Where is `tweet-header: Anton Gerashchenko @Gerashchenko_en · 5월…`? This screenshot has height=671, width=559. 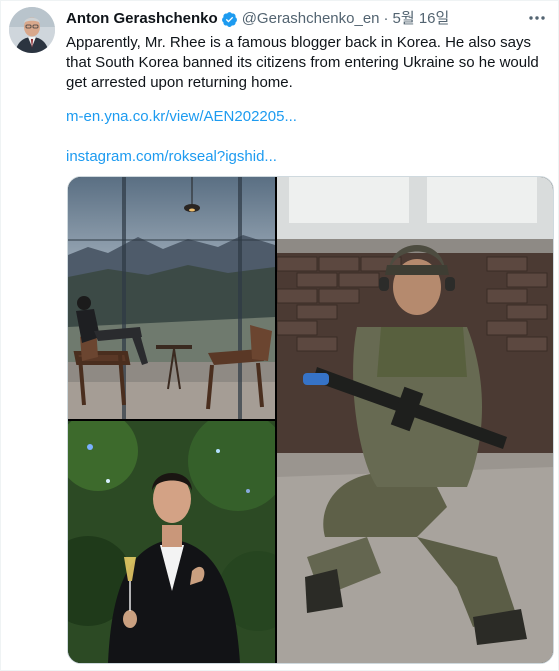
tweet-header: Anton Gerashchenko @Gerashchenko_en · 5월… is located at coordinates (257, 19).